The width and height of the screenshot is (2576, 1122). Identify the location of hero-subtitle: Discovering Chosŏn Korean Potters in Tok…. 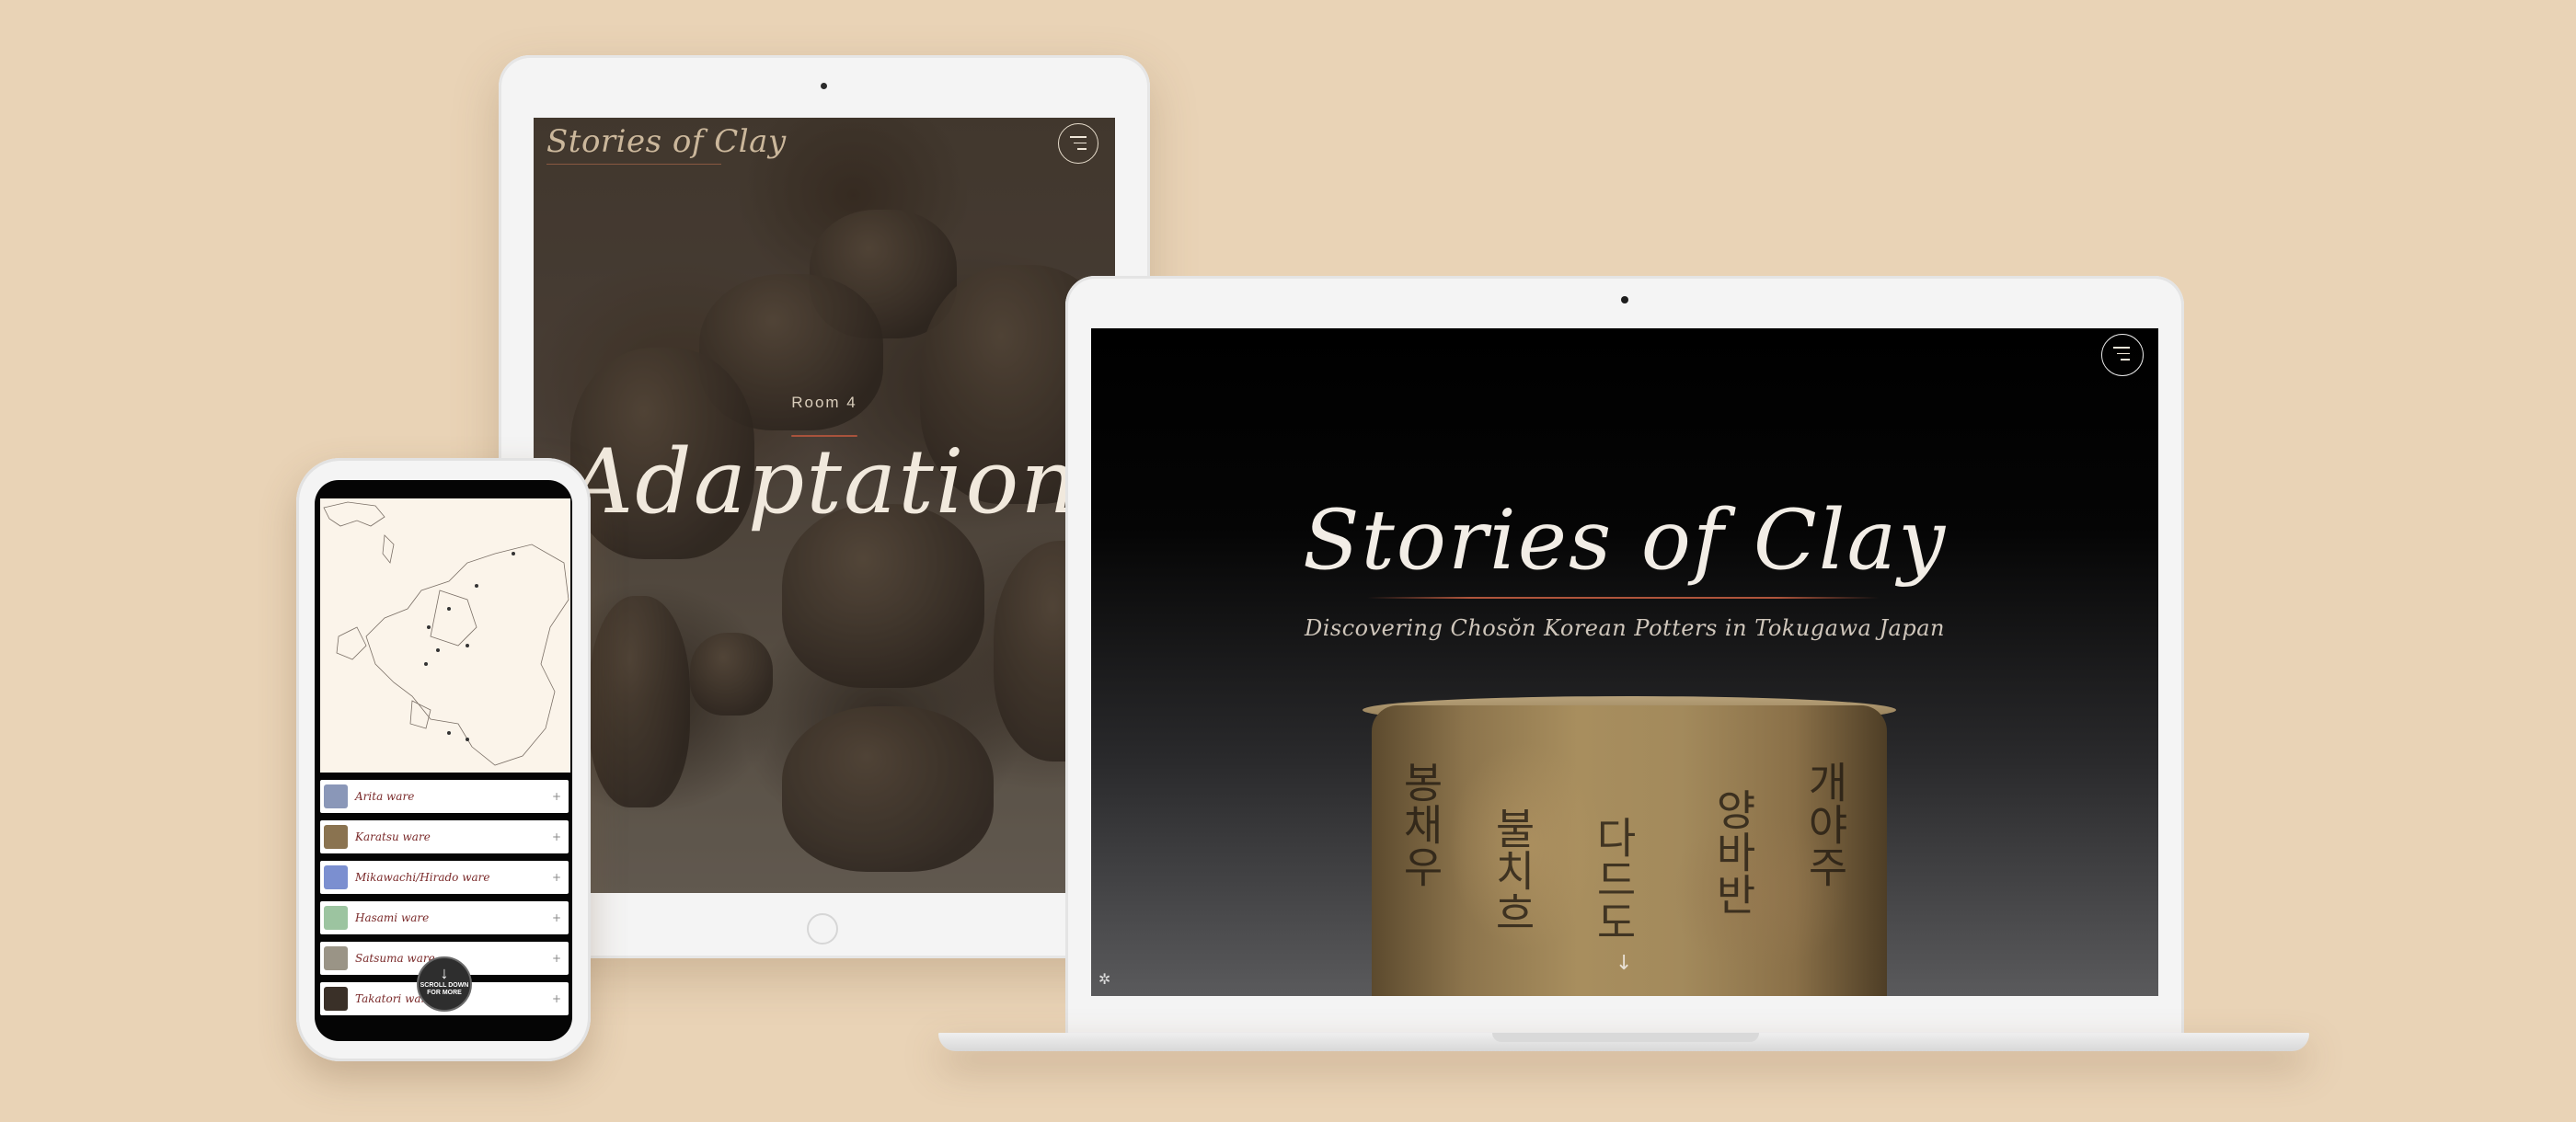
(1624, 628).